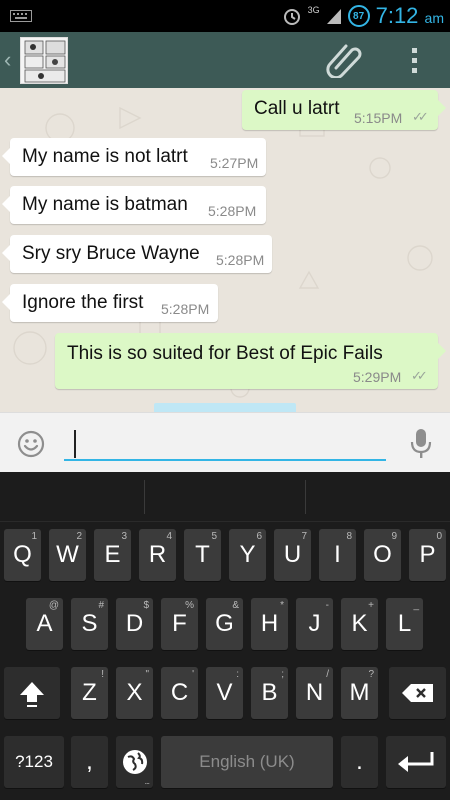 The height and width of the screenshot is (800, 450). I want to click on message-time: 5:28PM, so click(240, 260).